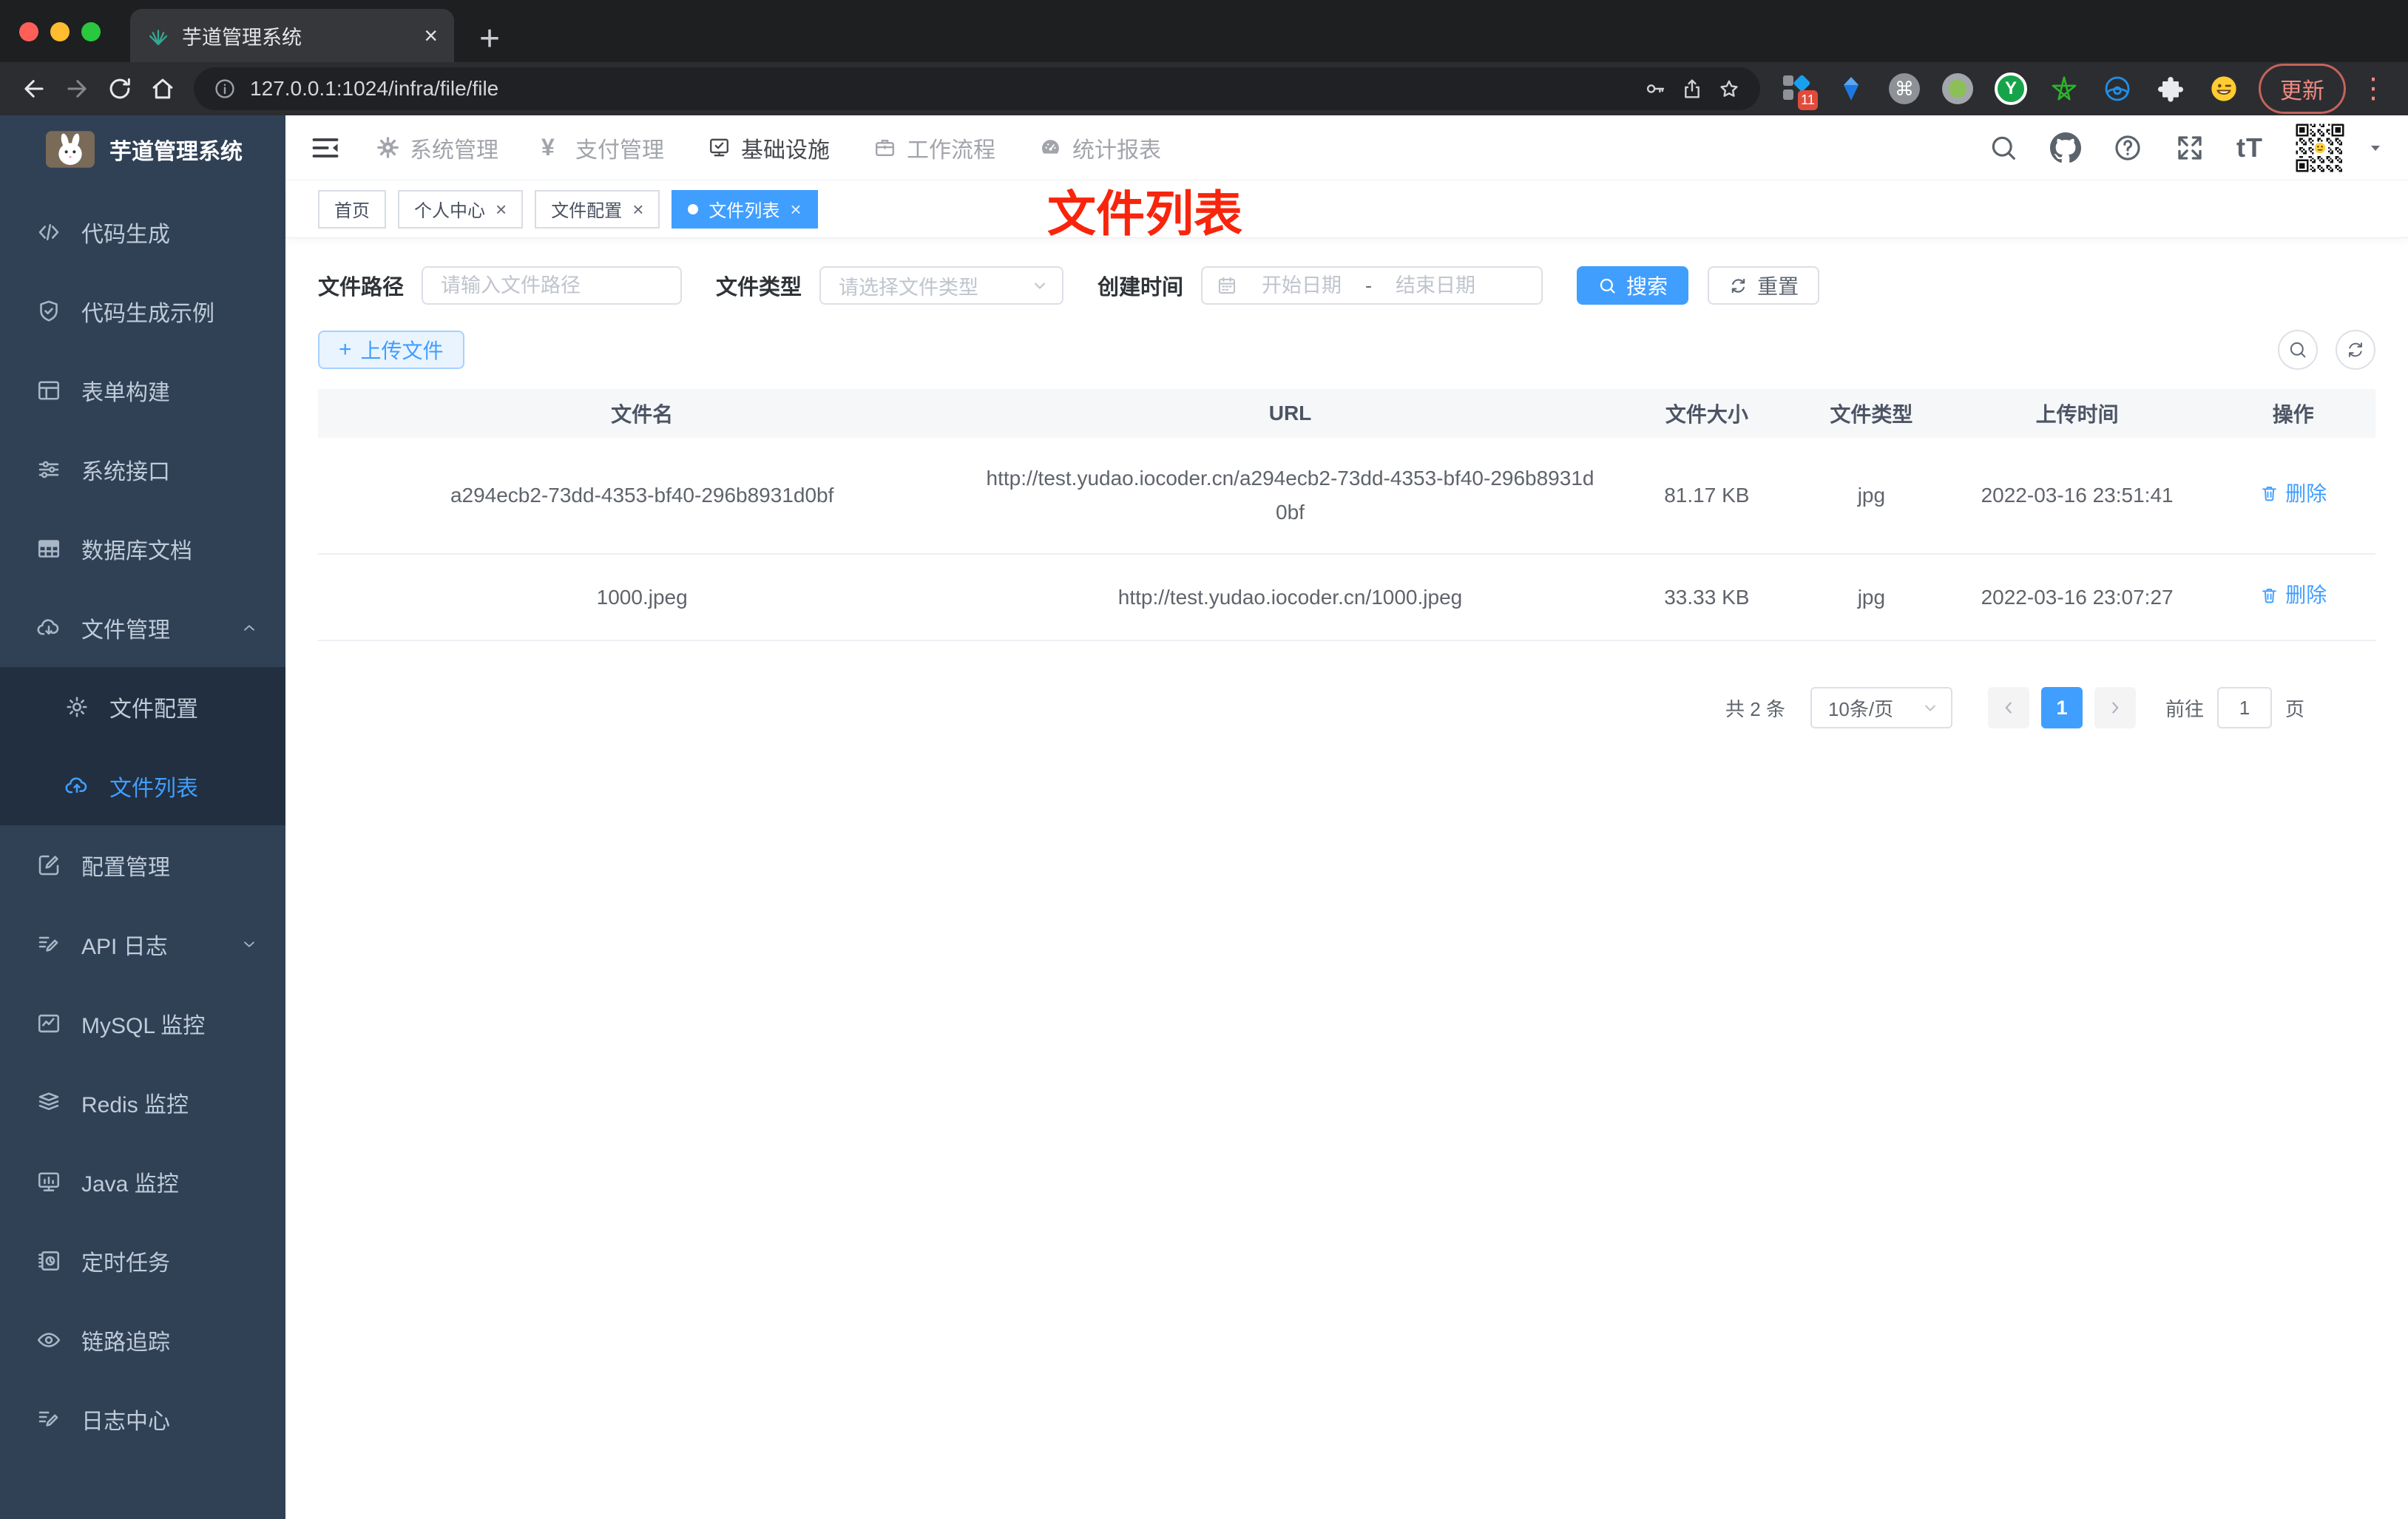 The width and height of the screenshot is (2408, 1519). What do you see at coordinates (2004, 147) in the screenshot?
I see `search-icon` at bounding box center [2004, 147].